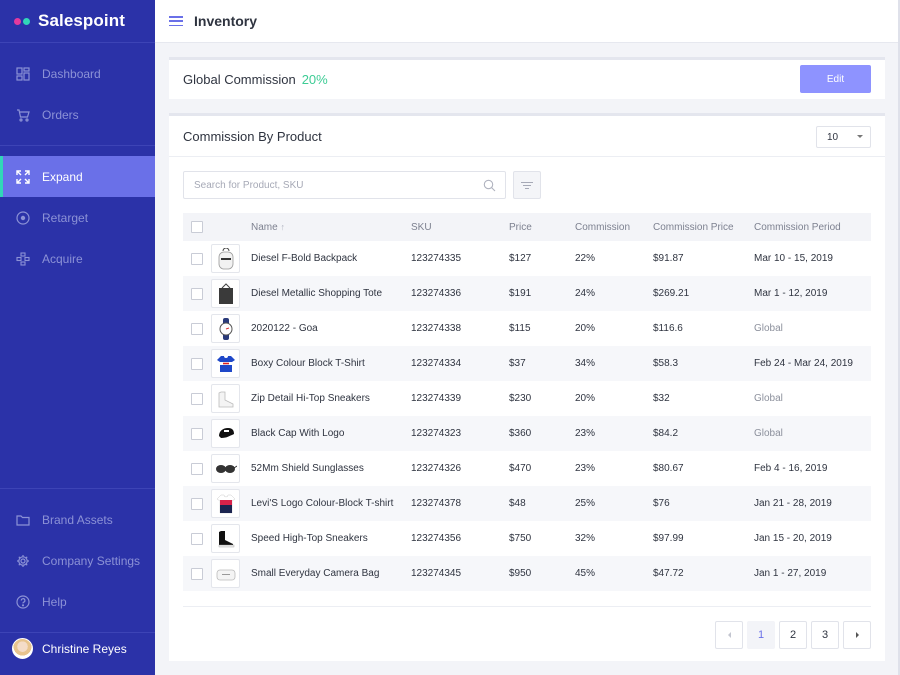 This screenshot has height=675, width=900. I want to click on select-all-checkbox, so click(197, 227).